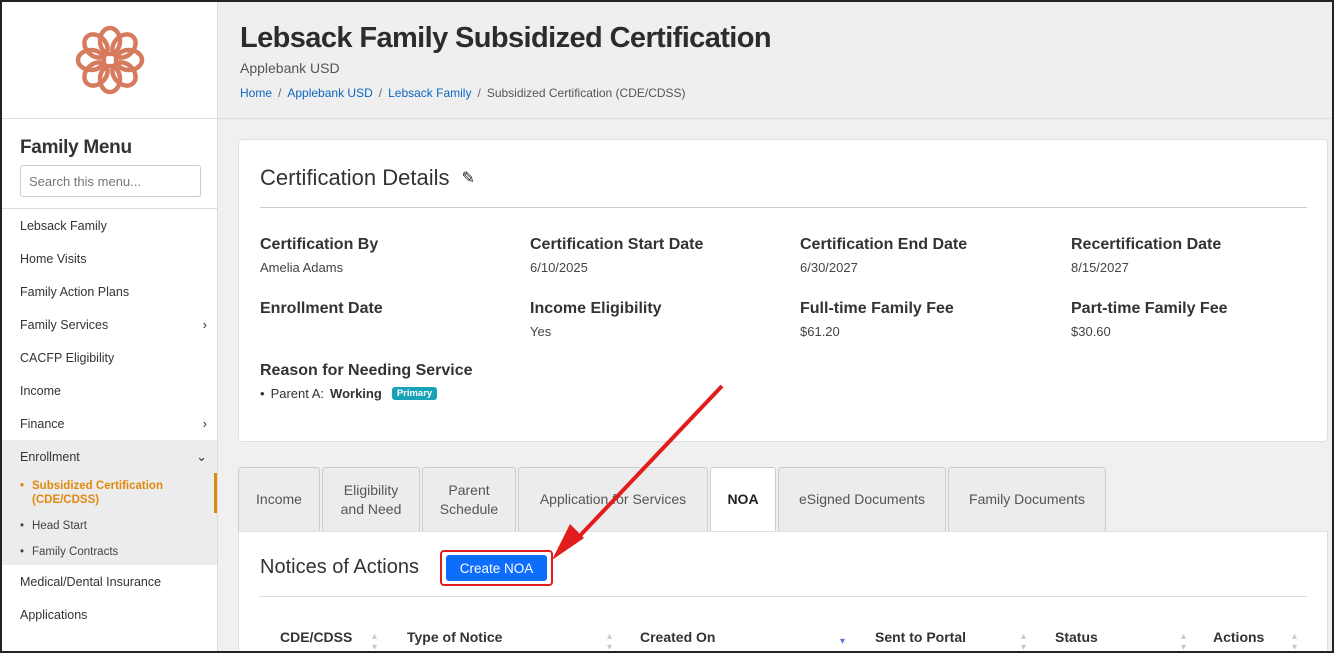 The height and width of the screenshot is (653, 1334). I want to click on column-header-status: Status, so click(1076, 637).